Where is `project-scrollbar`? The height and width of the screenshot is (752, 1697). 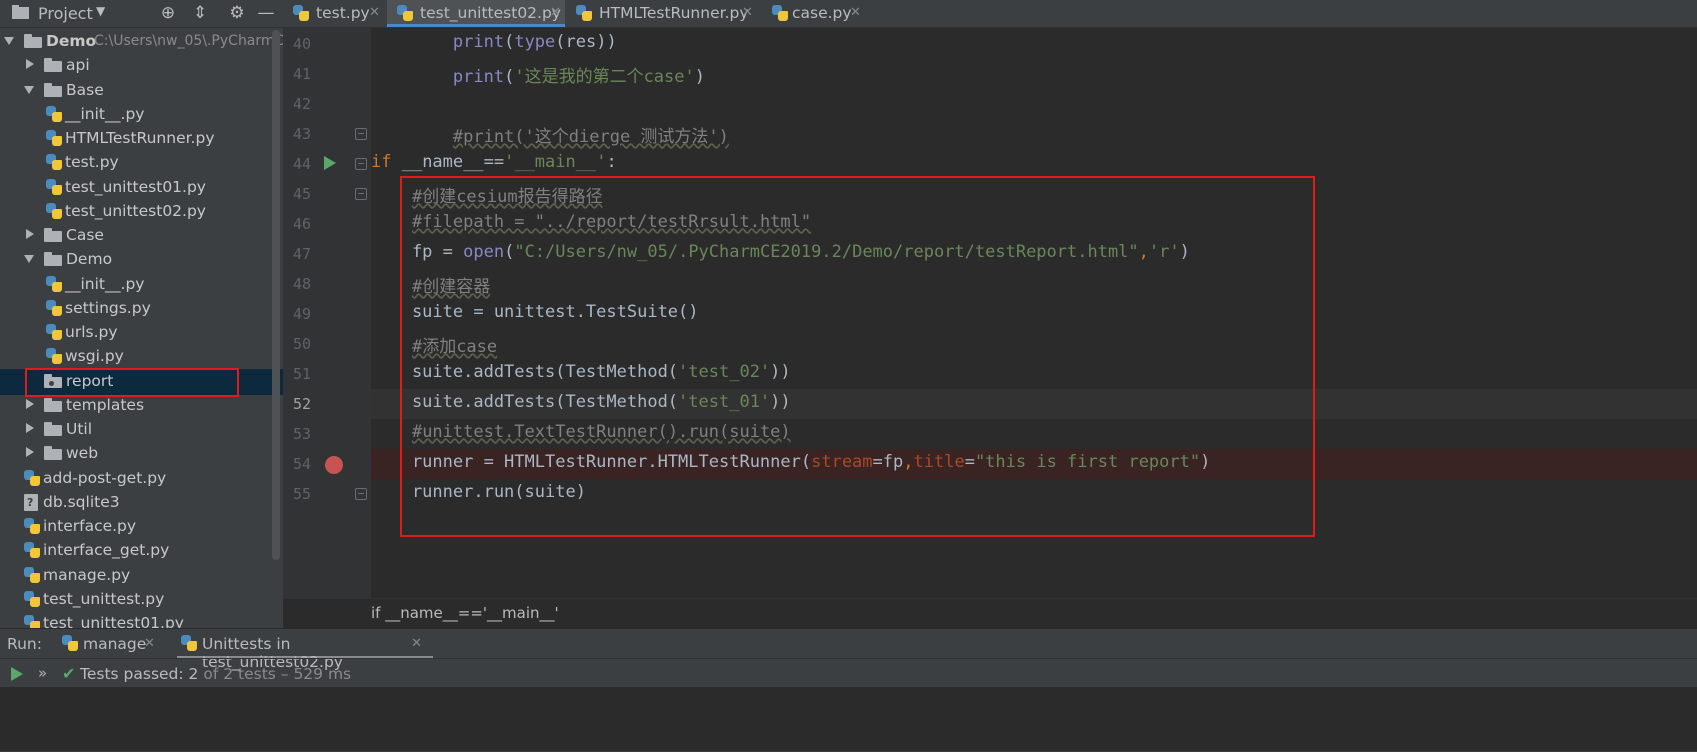
project-scrollbar is located at coordinates (276, 295).